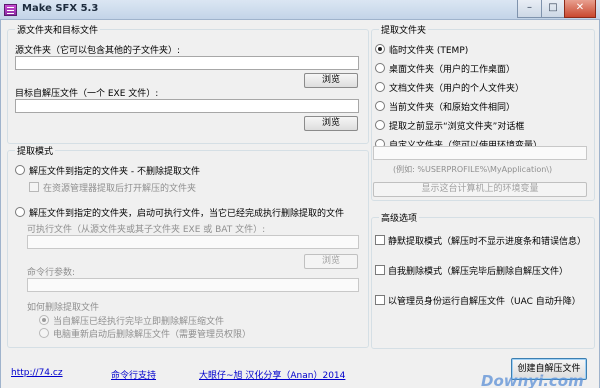 This screenshot has width=600, height=388. I want to click on maximize-button: □, so click(553, 9).